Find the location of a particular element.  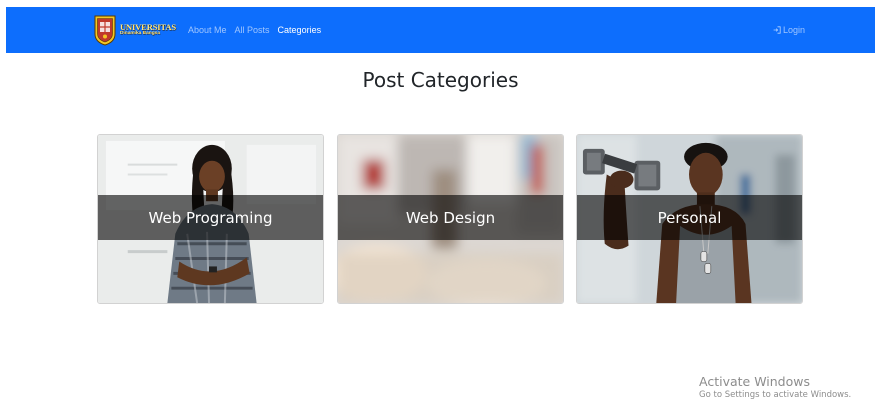

category-overlay: Web Design is located at coordinates (450, 217).